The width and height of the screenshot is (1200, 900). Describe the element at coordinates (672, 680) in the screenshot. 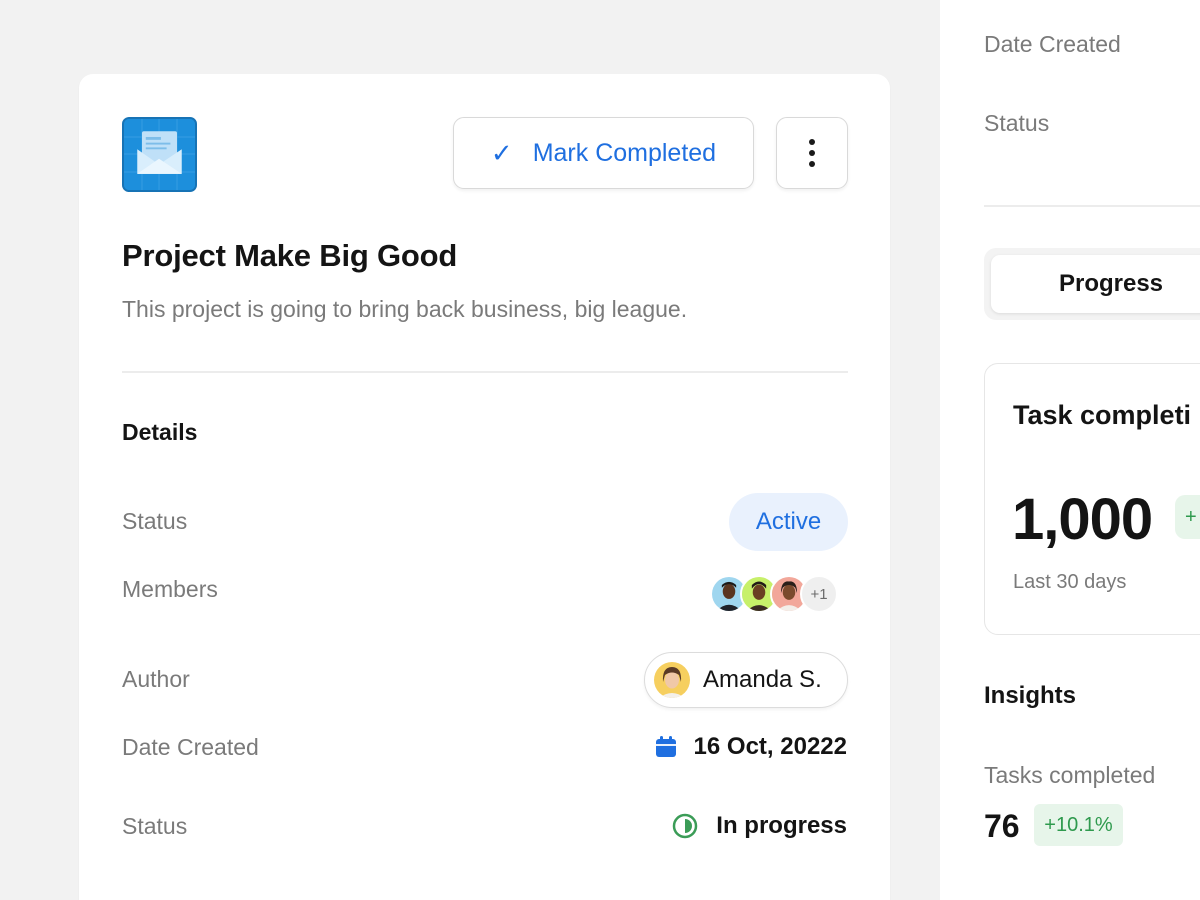

I see `avatar` at that location.